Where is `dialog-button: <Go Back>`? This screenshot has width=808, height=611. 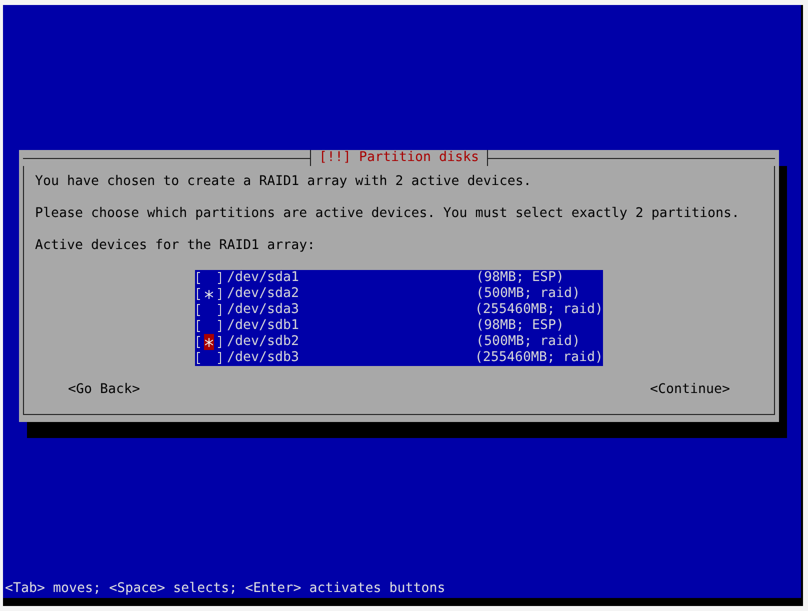 dialog-button: <Go Back> is located at coordinates (104, 390).